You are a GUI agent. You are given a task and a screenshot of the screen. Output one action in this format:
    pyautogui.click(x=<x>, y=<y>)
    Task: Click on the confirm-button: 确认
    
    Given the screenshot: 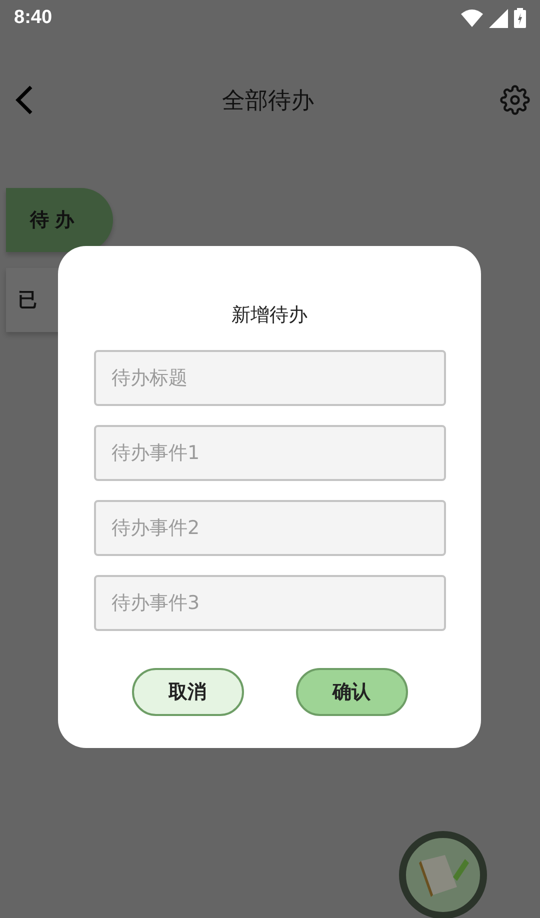 What is the action you would take?
    pyautogui.click(x=352, y=692)
    